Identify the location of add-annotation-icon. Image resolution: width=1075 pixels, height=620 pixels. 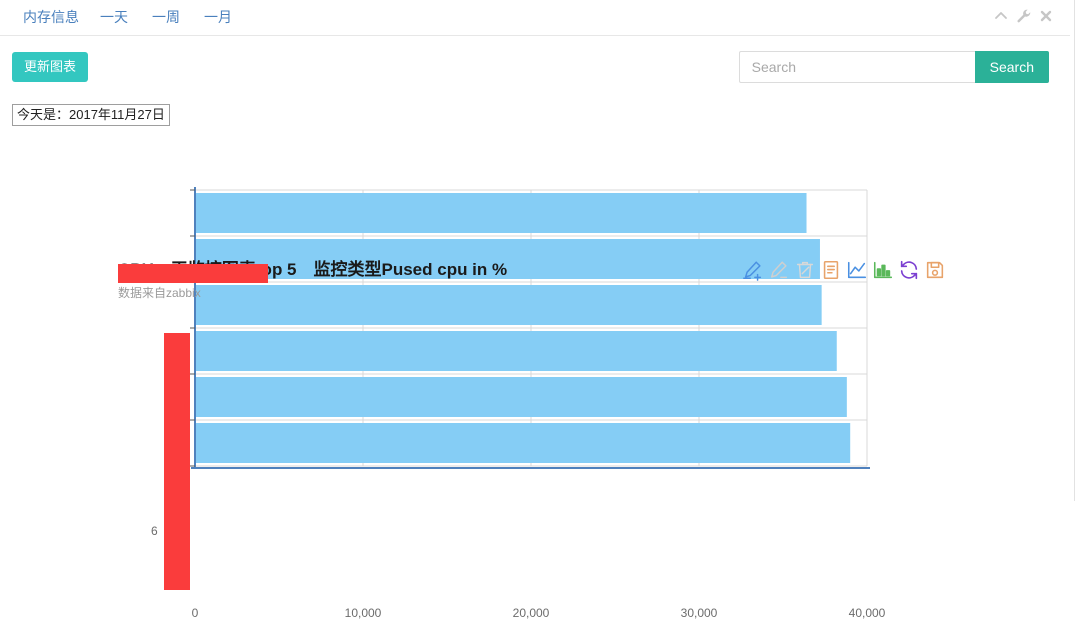
(753, 270).